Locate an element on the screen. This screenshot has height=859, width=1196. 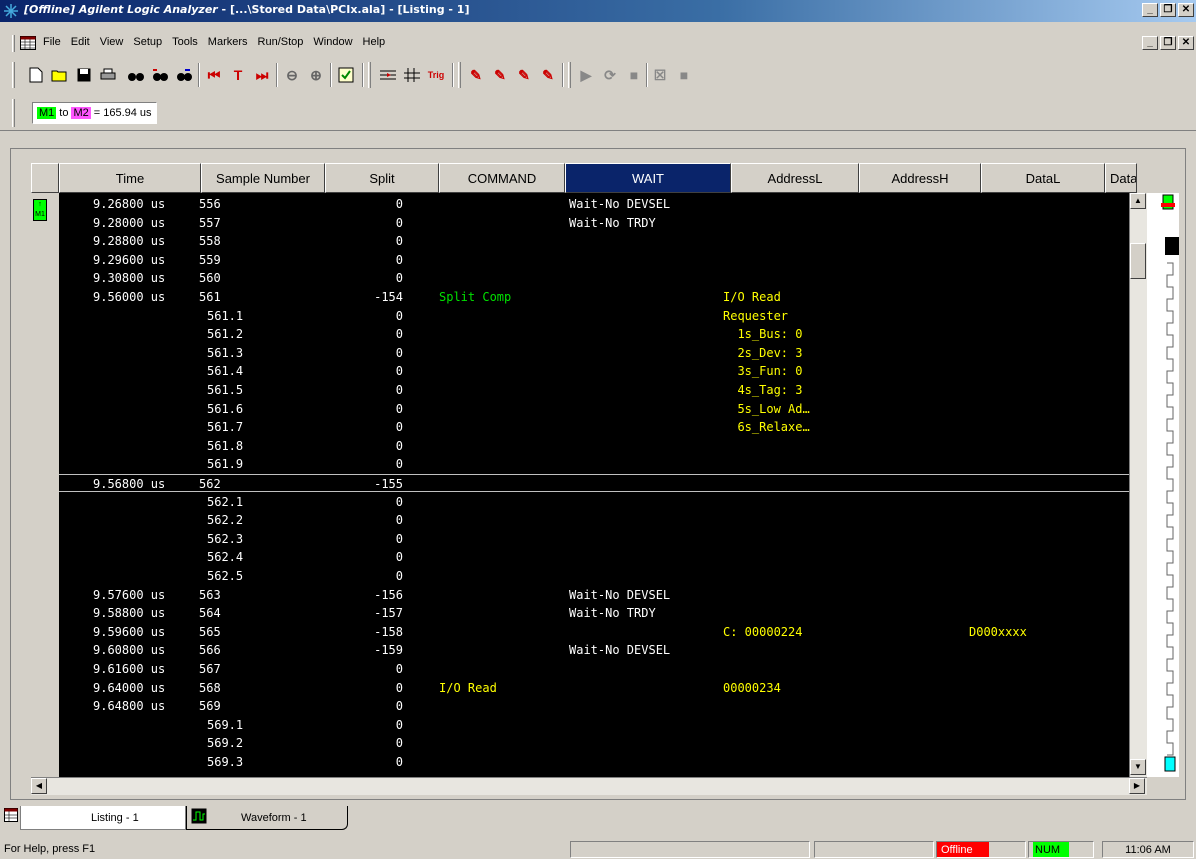
table-row: 9.58800 us 564 -157 Wait-No TRDY is located at coordinates (594, 613).